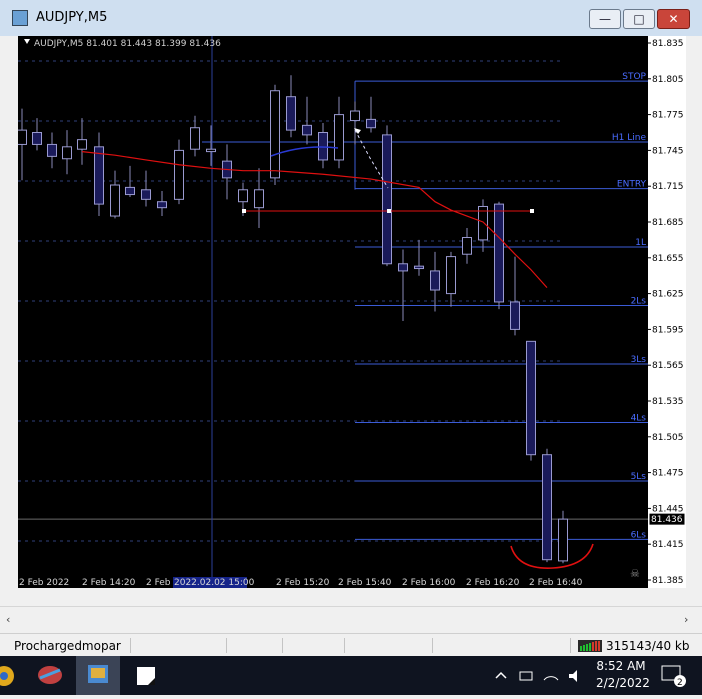 The height and width of the screenshot is (699, 702). Describe the element at coordinates (429, 583) in the screenshot. I see `time-tick-label: 2 Feb 16:00` at that location.